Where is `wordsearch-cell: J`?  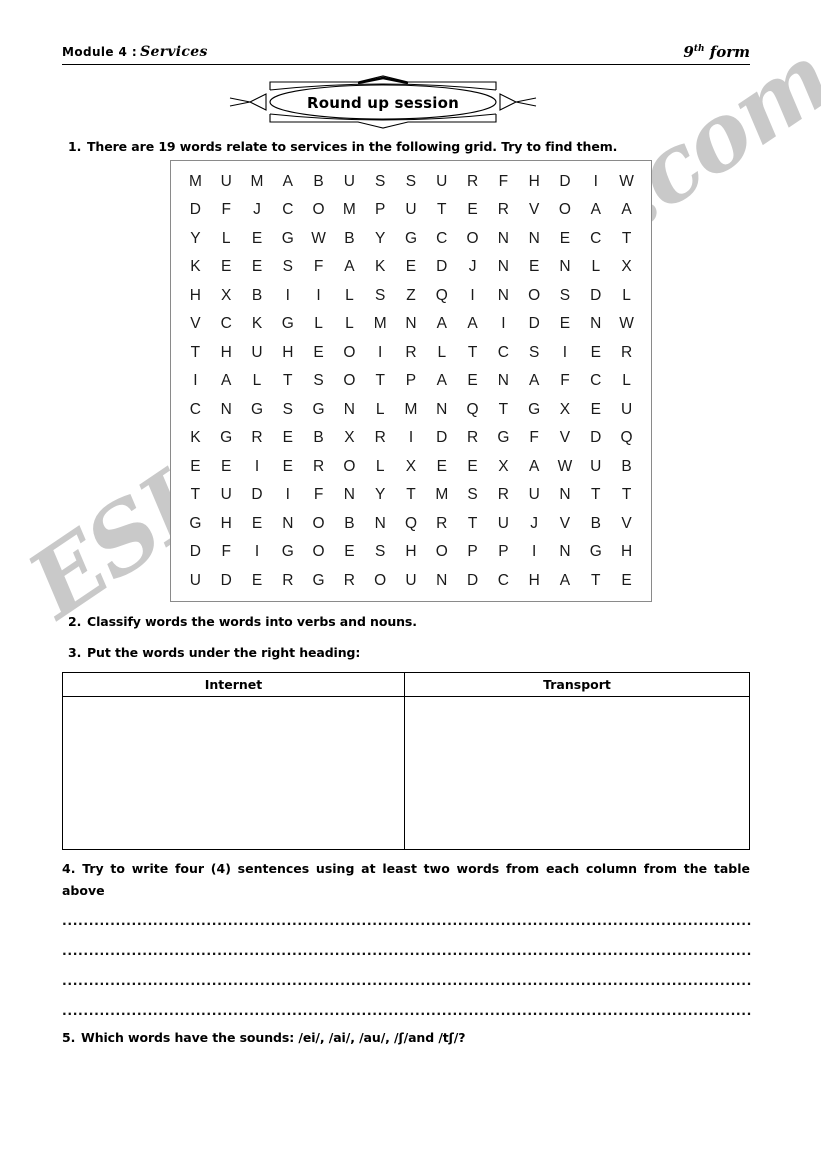 wordsearch-cell: J is located at coordinates (472, 267).